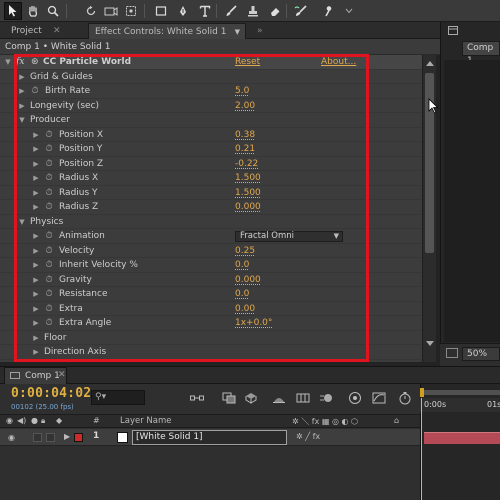  What do you see at coordinates (397, 420) in the screenshot?
I see `parent-header-icon: ⌂` at bounding box center [397, 420].